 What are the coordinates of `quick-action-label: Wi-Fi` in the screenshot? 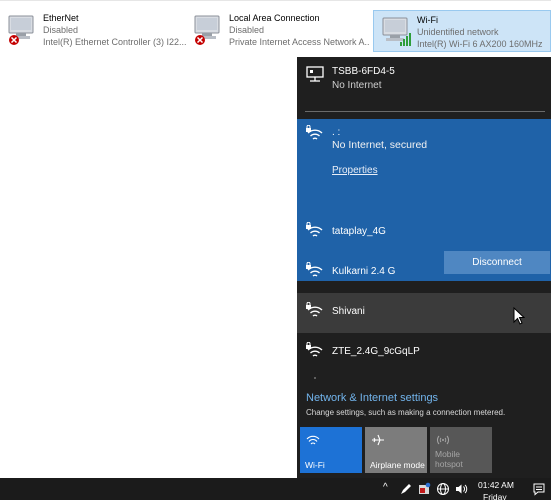 It's located at (315, 465).